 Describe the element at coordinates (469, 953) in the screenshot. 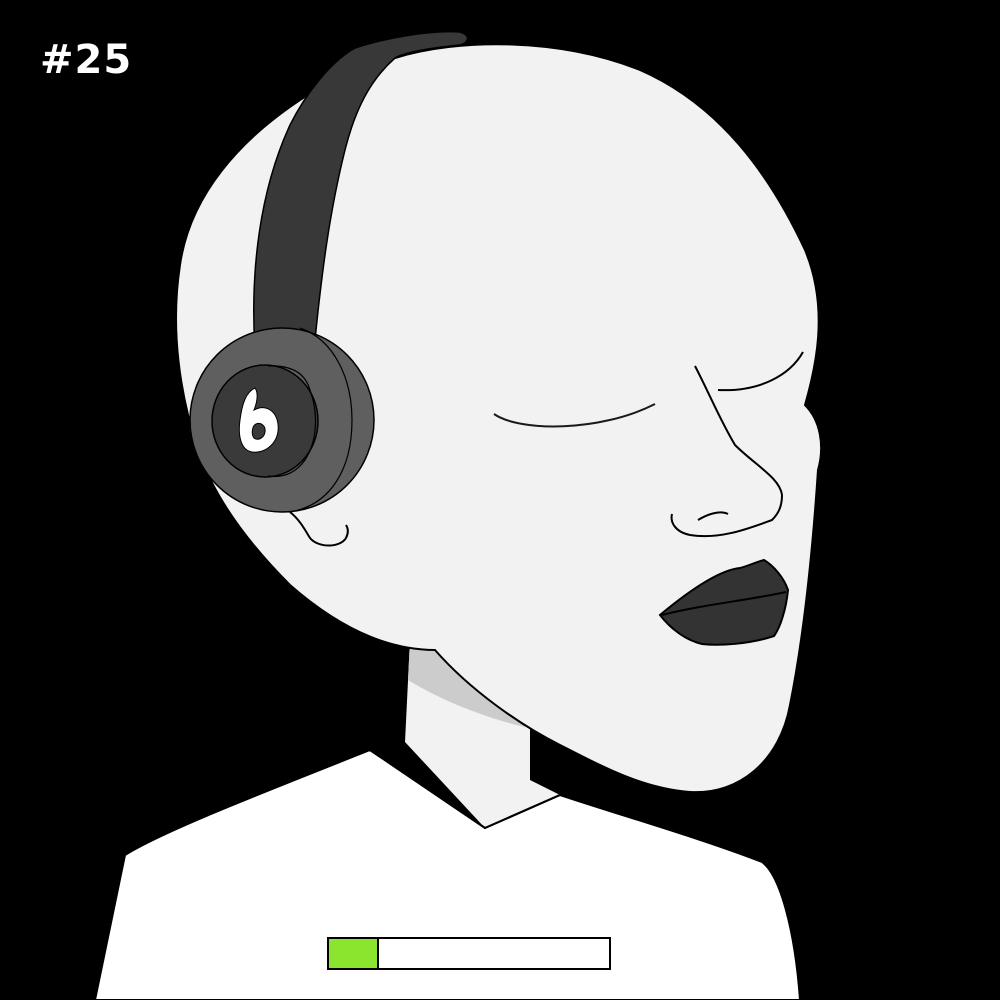

I see `shirt-progress-badge` at that location.